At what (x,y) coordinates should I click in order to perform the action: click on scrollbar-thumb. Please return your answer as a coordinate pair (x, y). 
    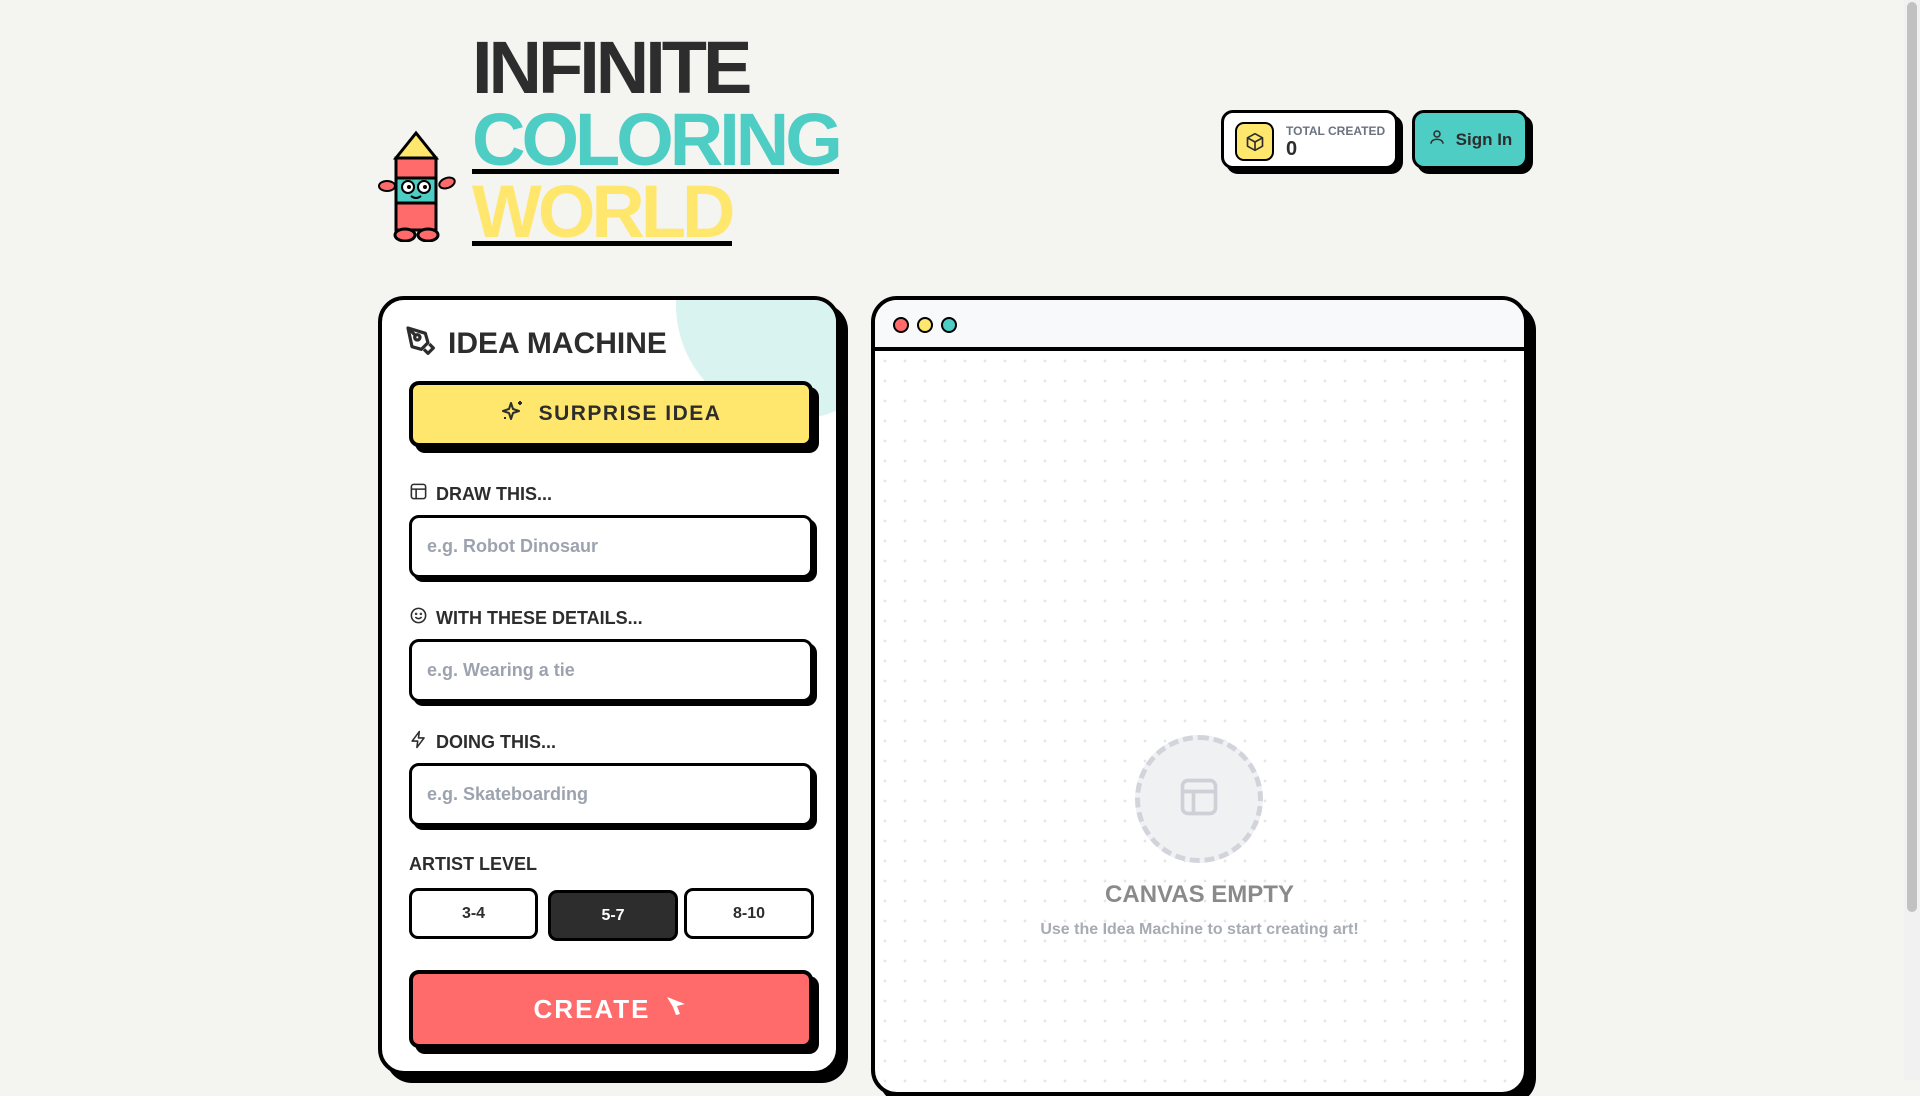
    Looking at the image, I should click on (1912, 457).